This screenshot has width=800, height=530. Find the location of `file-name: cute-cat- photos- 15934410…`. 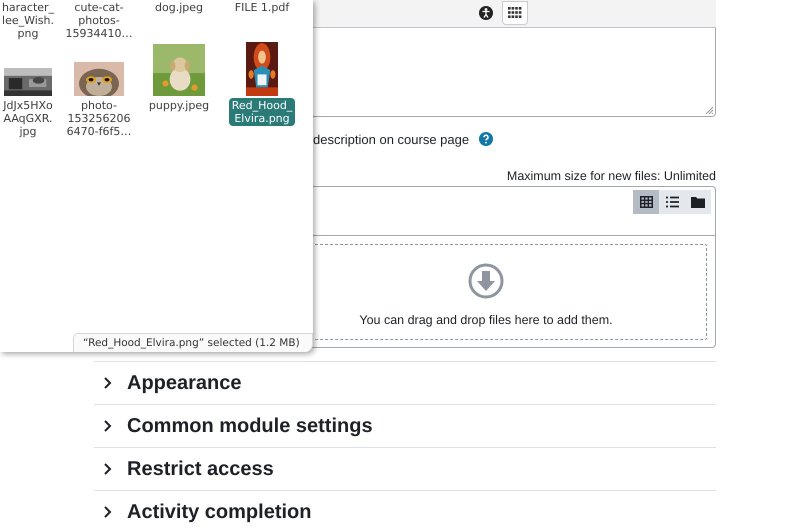

file-name: cute-cat- photos- 15934410… is located at coordinates (99, 20).